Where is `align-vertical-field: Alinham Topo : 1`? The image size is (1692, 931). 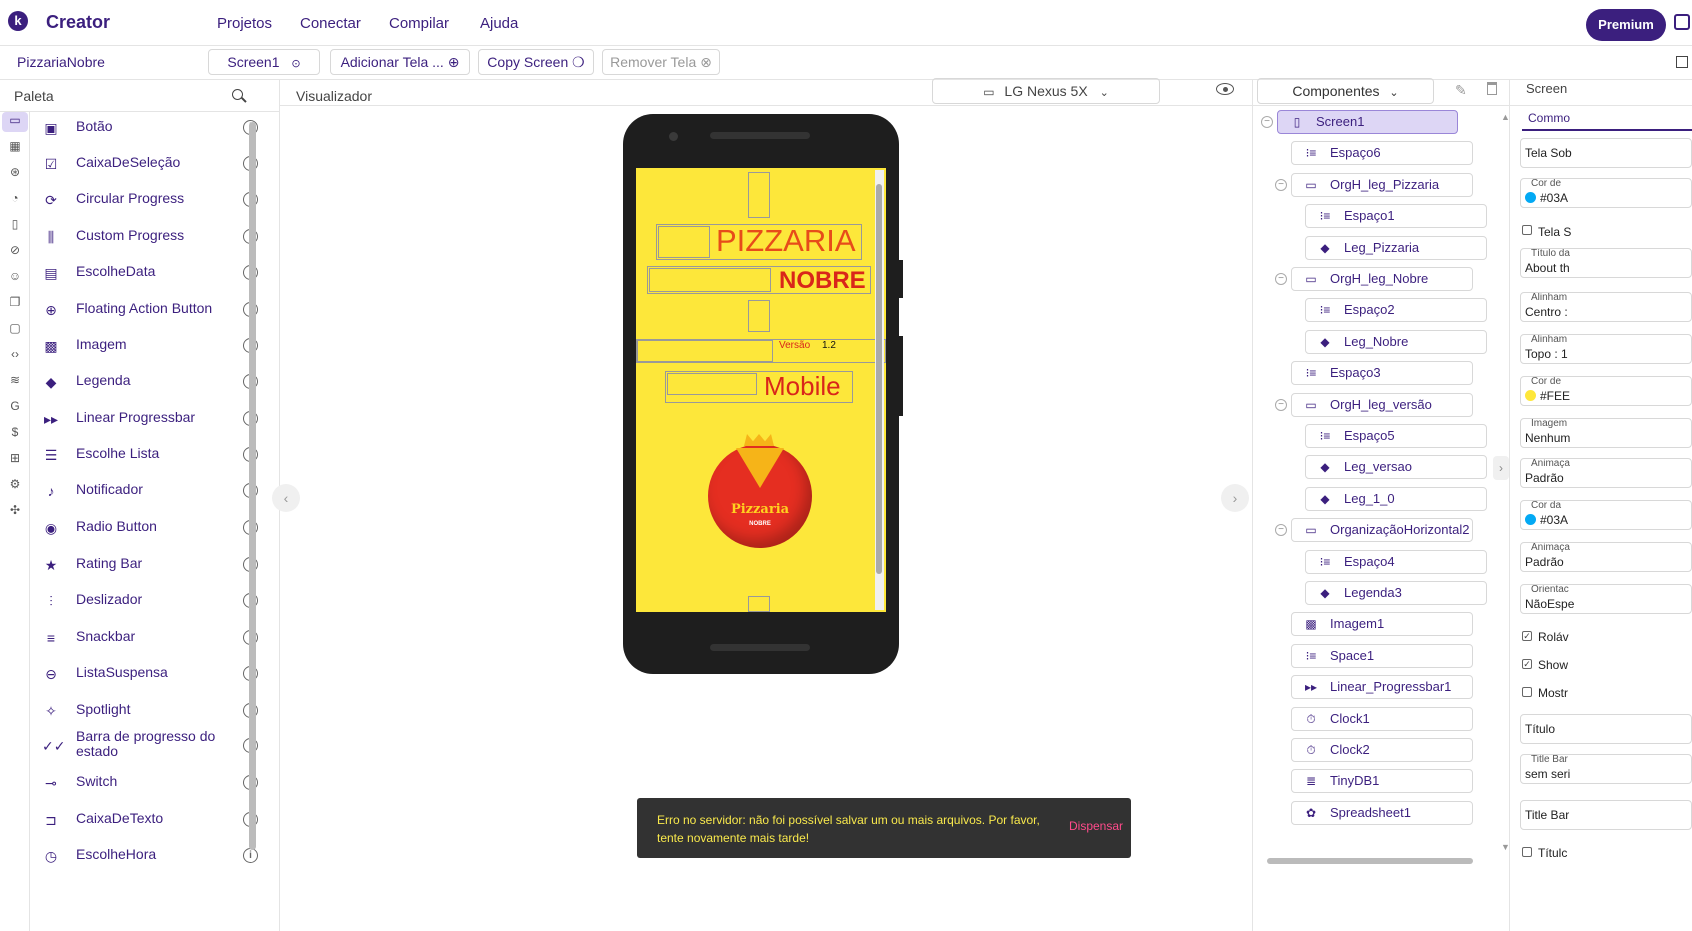 align-vertical-field: Alinham Topo : 1 is located at coordinates (1606, 349).